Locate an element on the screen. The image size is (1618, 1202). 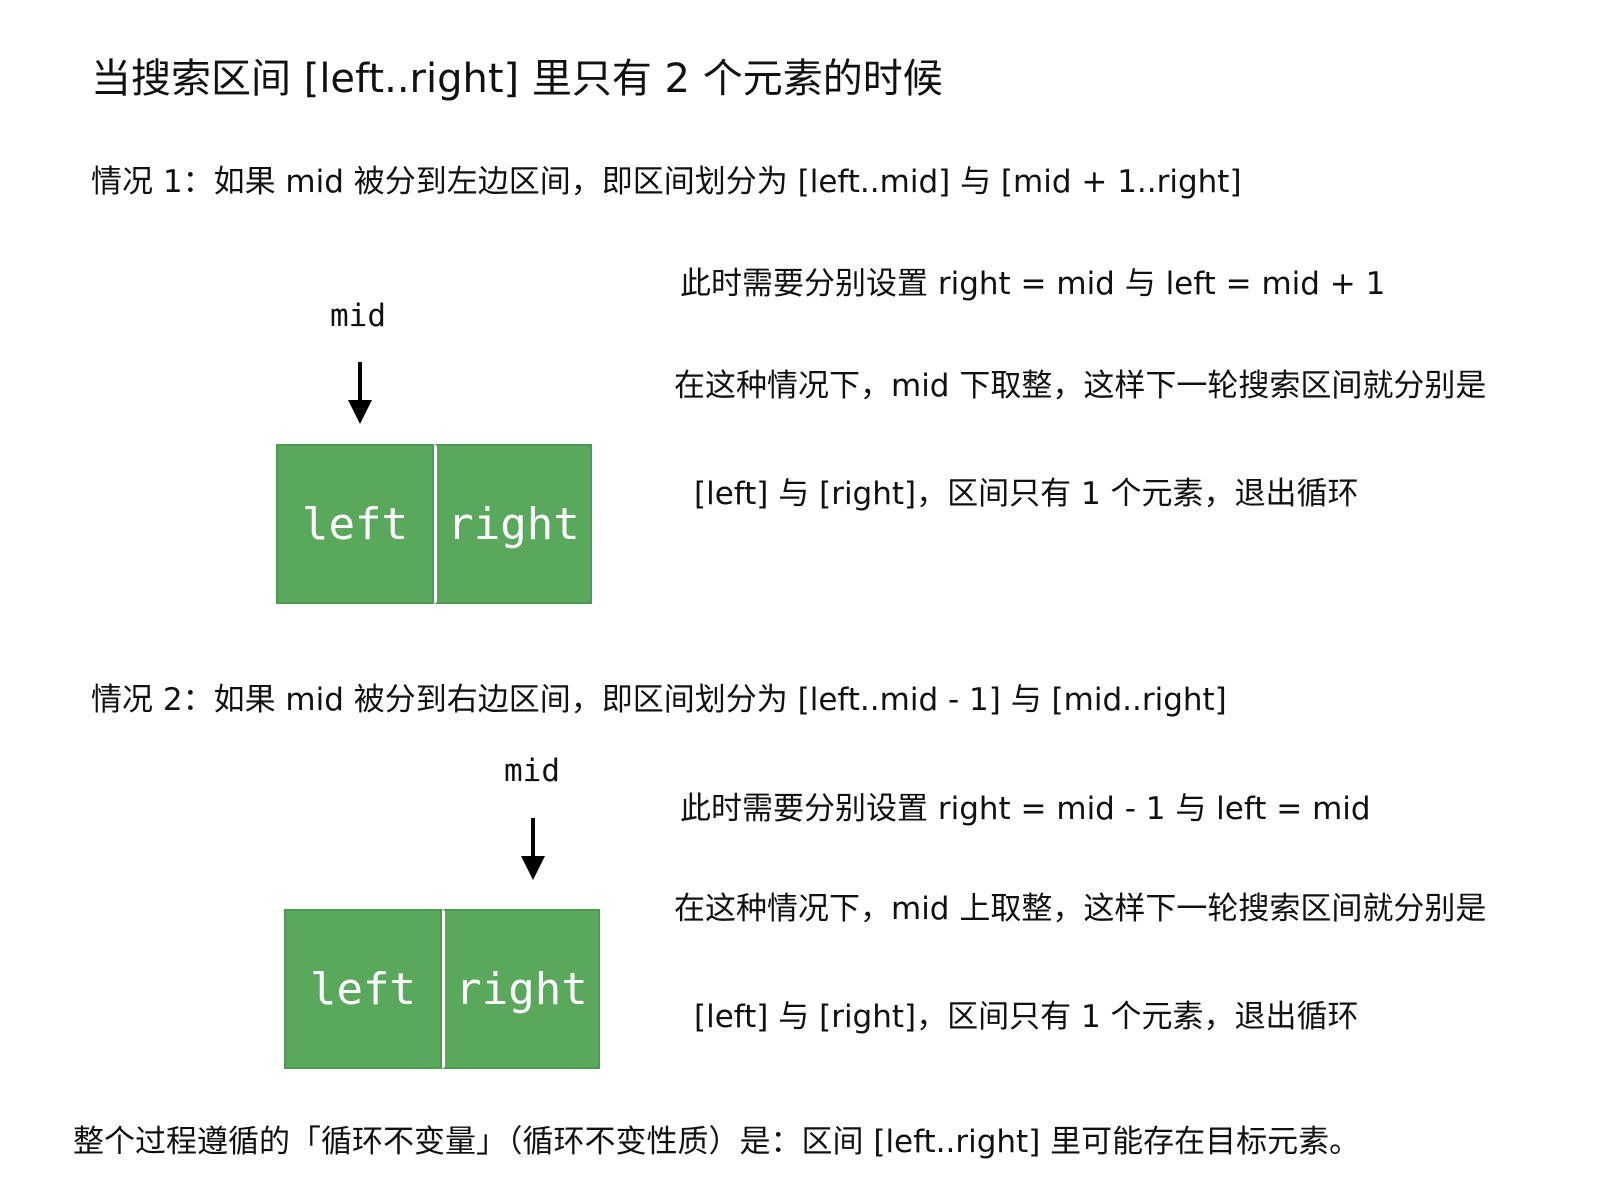
case1-cell-right: right is located at coordinates (513, 524).